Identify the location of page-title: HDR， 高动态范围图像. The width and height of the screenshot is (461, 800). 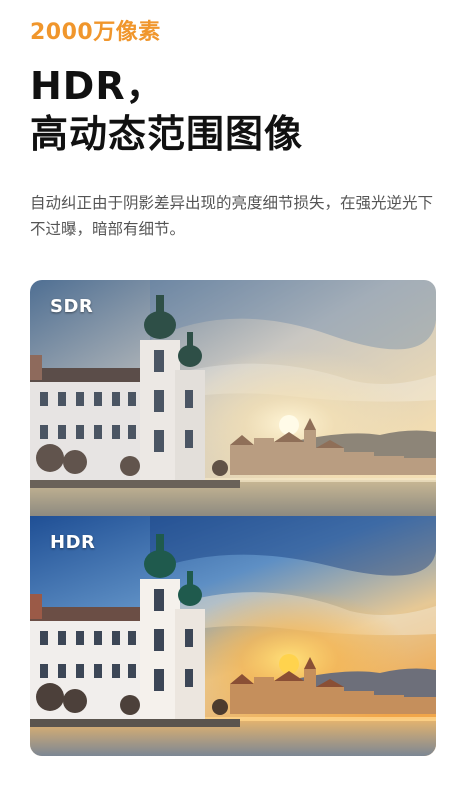
(166, 110).